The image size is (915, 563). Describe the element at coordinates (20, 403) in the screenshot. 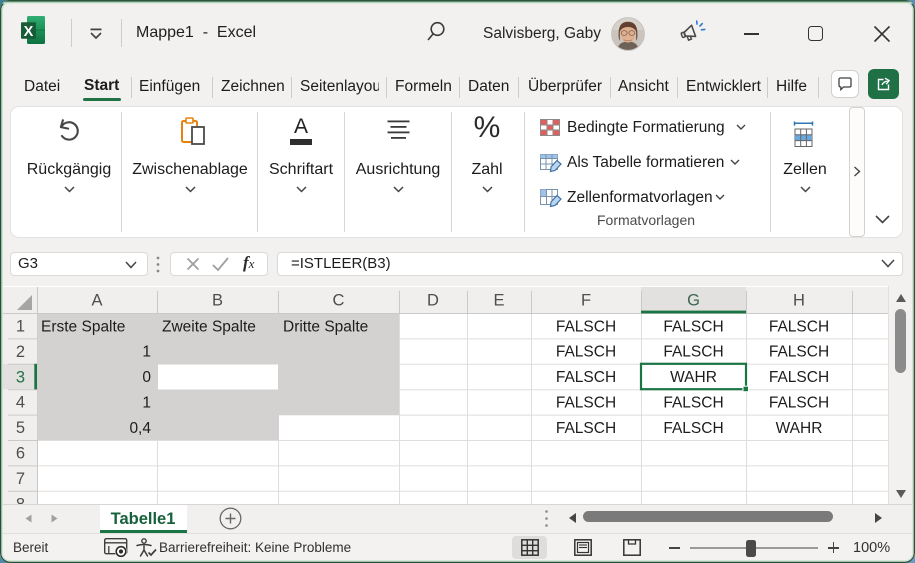

I see `svg-text: 4` at that location.